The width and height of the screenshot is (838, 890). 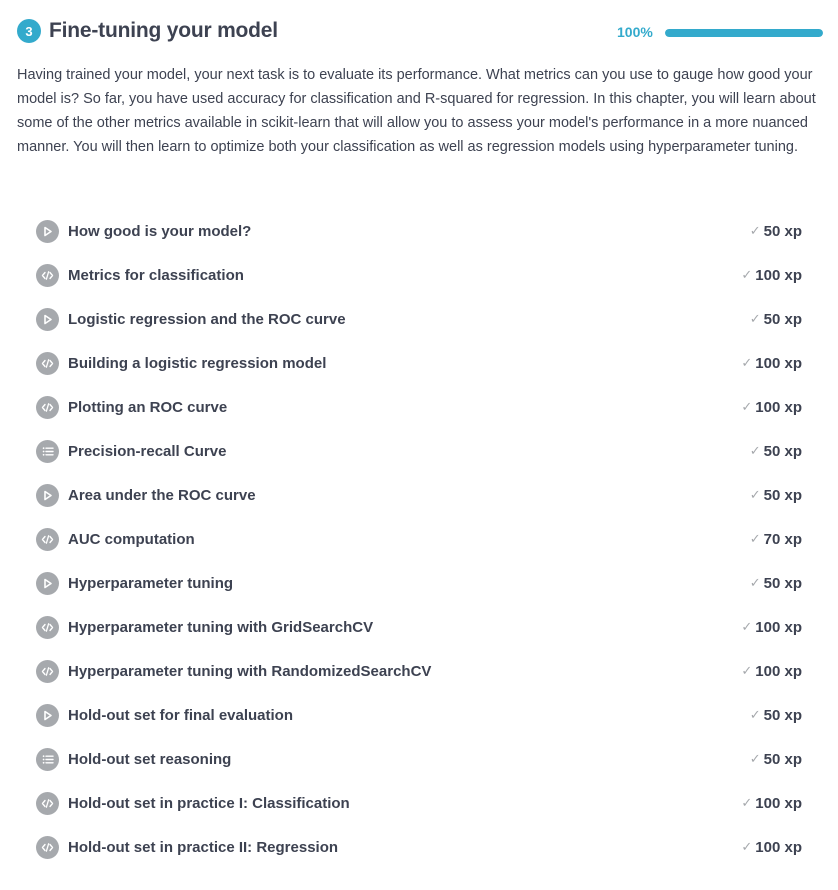 What do you see at coordinates (203, 847) in the screenshot?
I see `exercise-title: Hold-out set in practice II: Regression` at bounding box center [203, 847].